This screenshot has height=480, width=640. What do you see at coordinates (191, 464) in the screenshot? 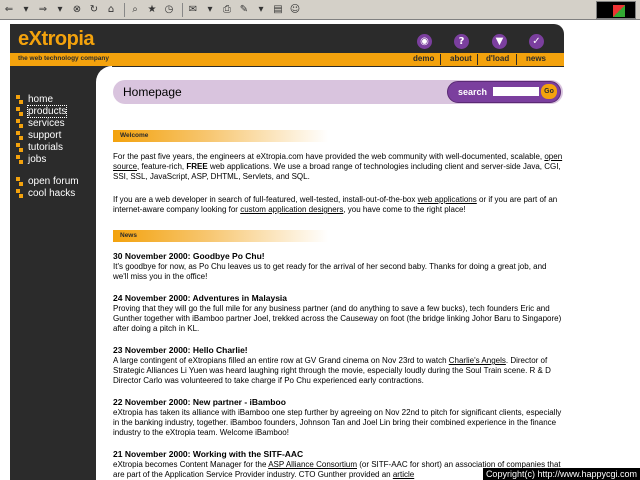
I see `text: eXtropia becomes Content Manager for the` at bounding box center [191, 464].